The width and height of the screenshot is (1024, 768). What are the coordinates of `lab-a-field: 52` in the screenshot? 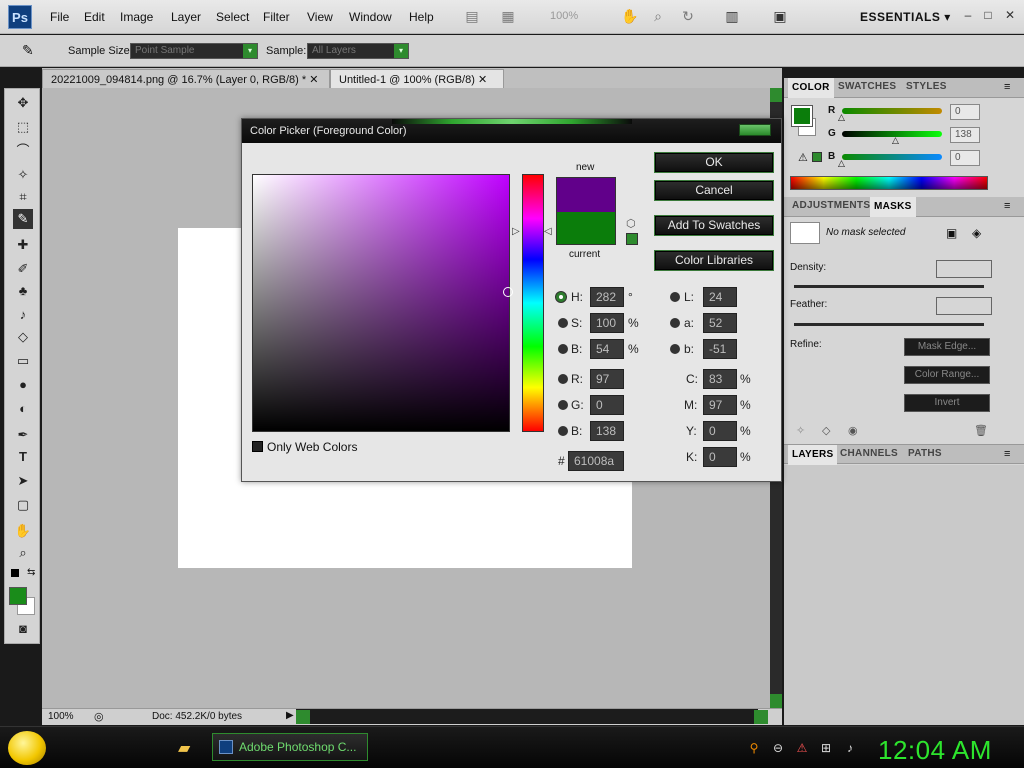 It's located at (720, 323).